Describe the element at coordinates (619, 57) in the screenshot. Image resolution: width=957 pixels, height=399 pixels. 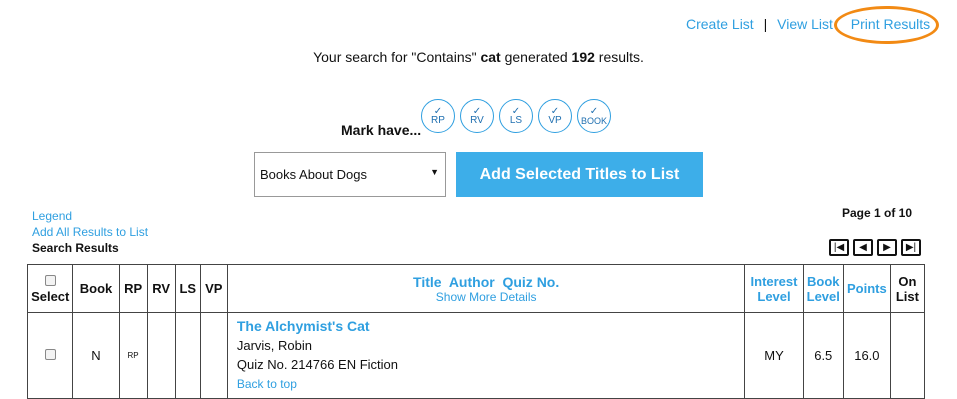
I see `summary-suffix: results.` at that location.